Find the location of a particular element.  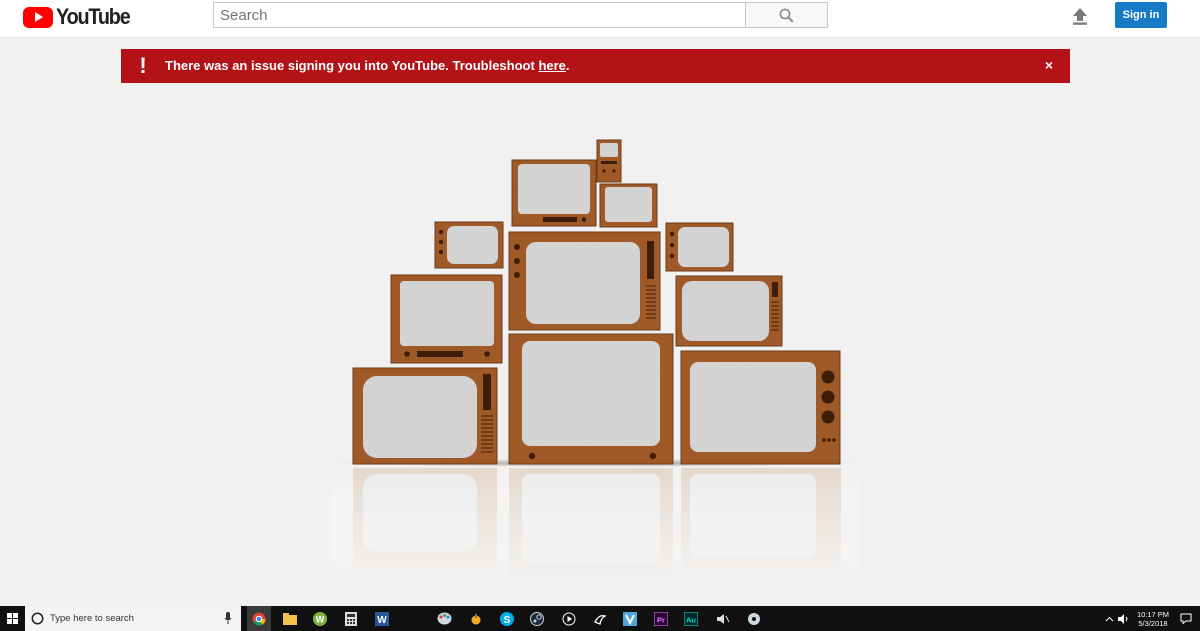

search-button is located at coordinates (786, 15).